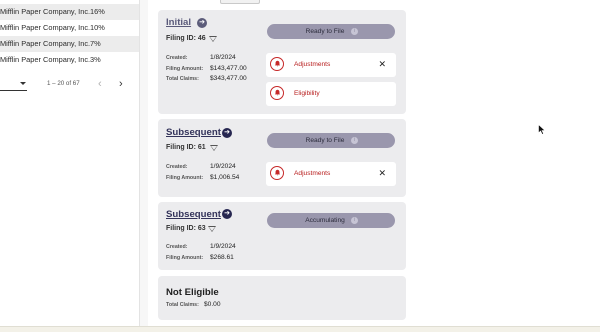 The height and width of the screenshot is (332, 600). What do you see at coordinates (97, 27) in the screenshot?
I see `company-percent: 10%` at bounding box center [97, 27].